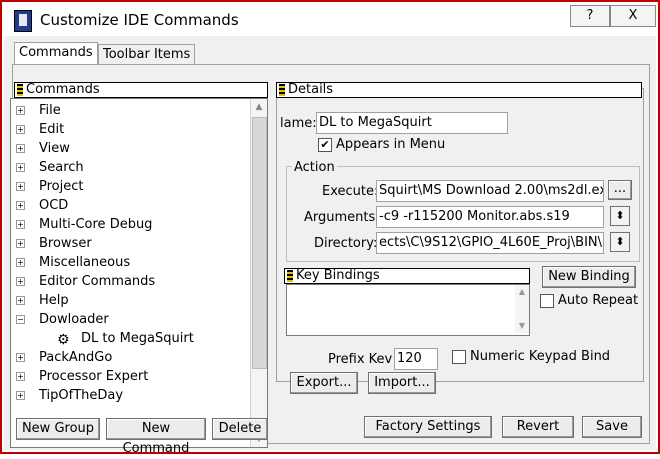 The width and height of the screenshot is (660, 459). What do you see at coordinates (314, 167) in the screenshot?
I see `action-group-title: Action` at bounding box center [314, 167].